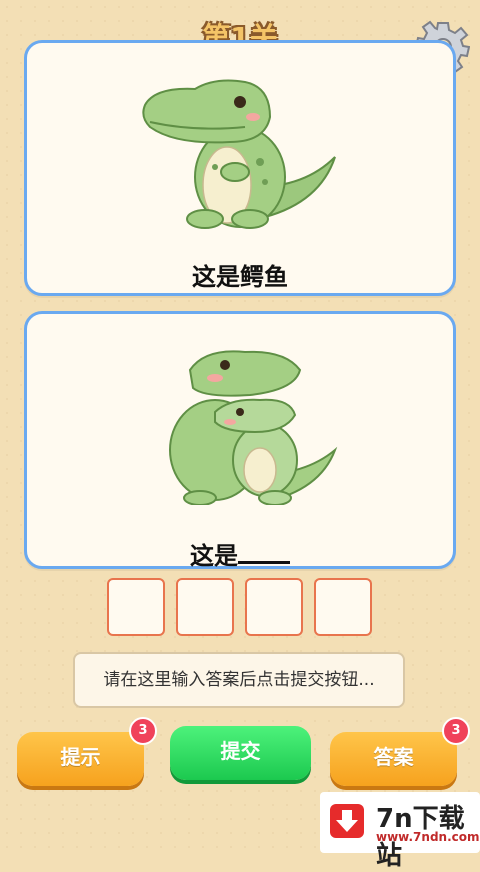 The width and height of the screenshot is (480, 872). What do you see at coordinates (456, 731) in the screenshot?
I see `answer-count-badge: 3` at bounding box center [456, 731].